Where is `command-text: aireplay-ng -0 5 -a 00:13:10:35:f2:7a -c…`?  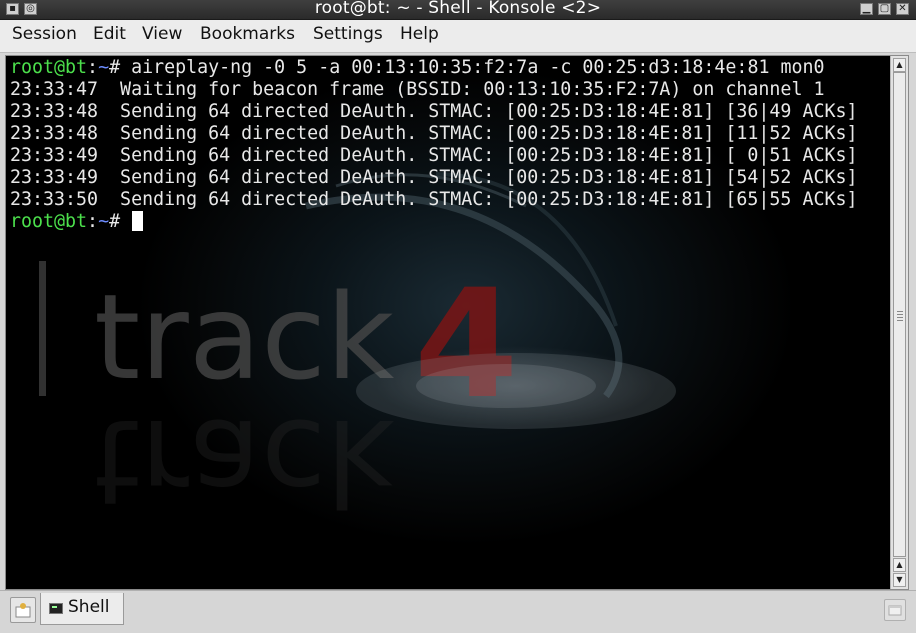 command-text: aireplay-ng -0 5 -a 00:13:10:35:f2:7a -c… is located at coordinates (478, 67).